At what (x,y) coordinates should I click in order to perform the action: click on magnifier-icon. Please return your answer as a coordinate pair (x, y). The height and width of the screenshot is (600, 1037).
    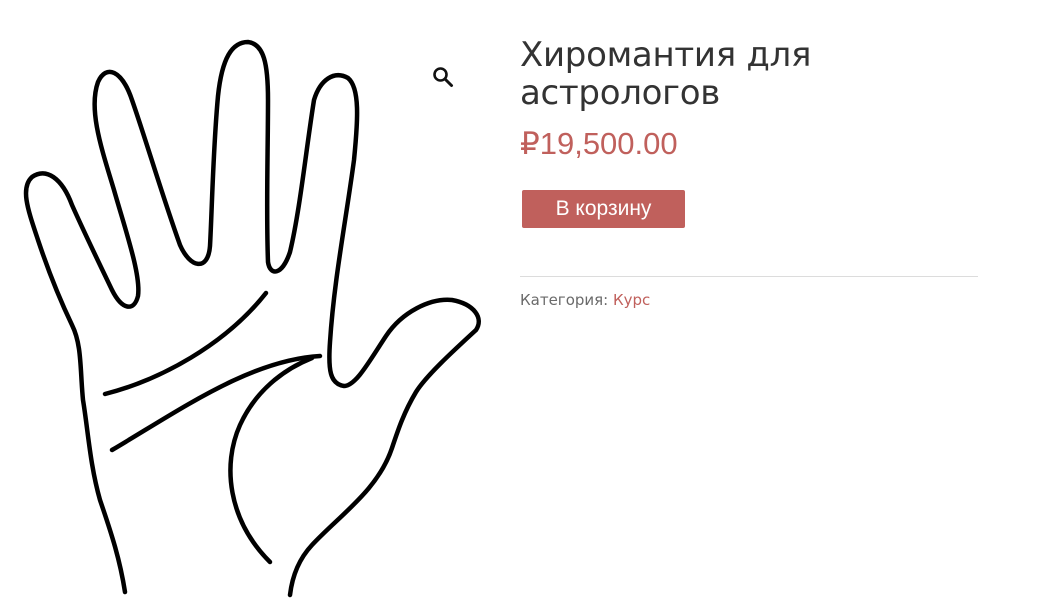
    Looking at the image, I should click on (443, 77).